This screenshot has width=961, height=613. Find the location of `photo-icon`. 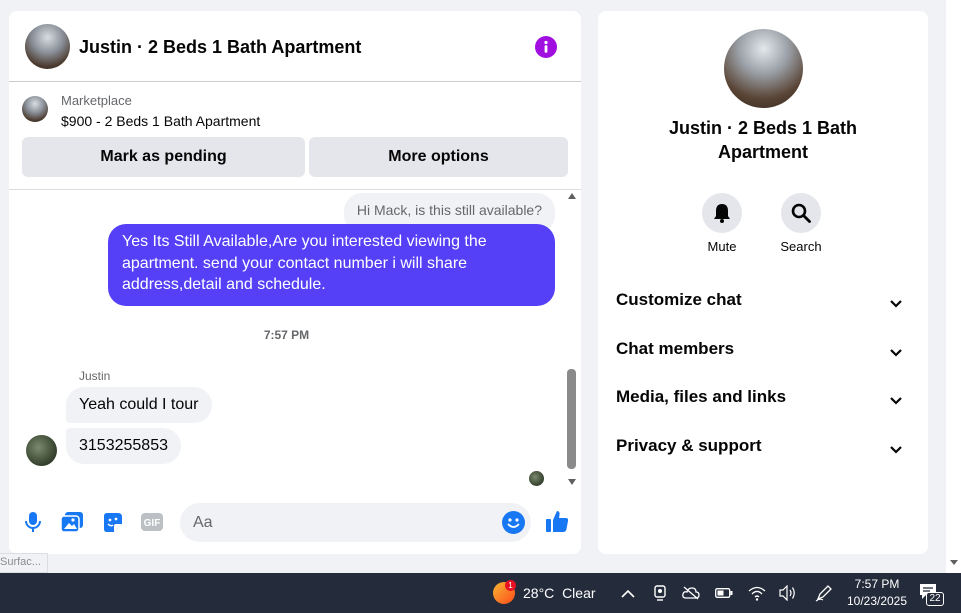

photo-icon is located at coordinates (72, 522).